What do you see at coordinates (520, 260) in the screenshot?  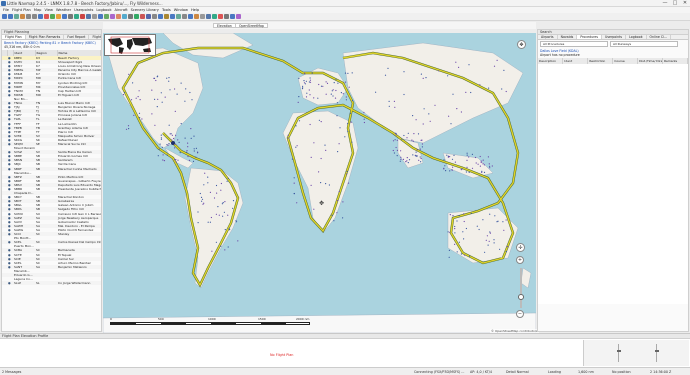 I see `zoom-in-button: +` at bounding box center [520, 260].